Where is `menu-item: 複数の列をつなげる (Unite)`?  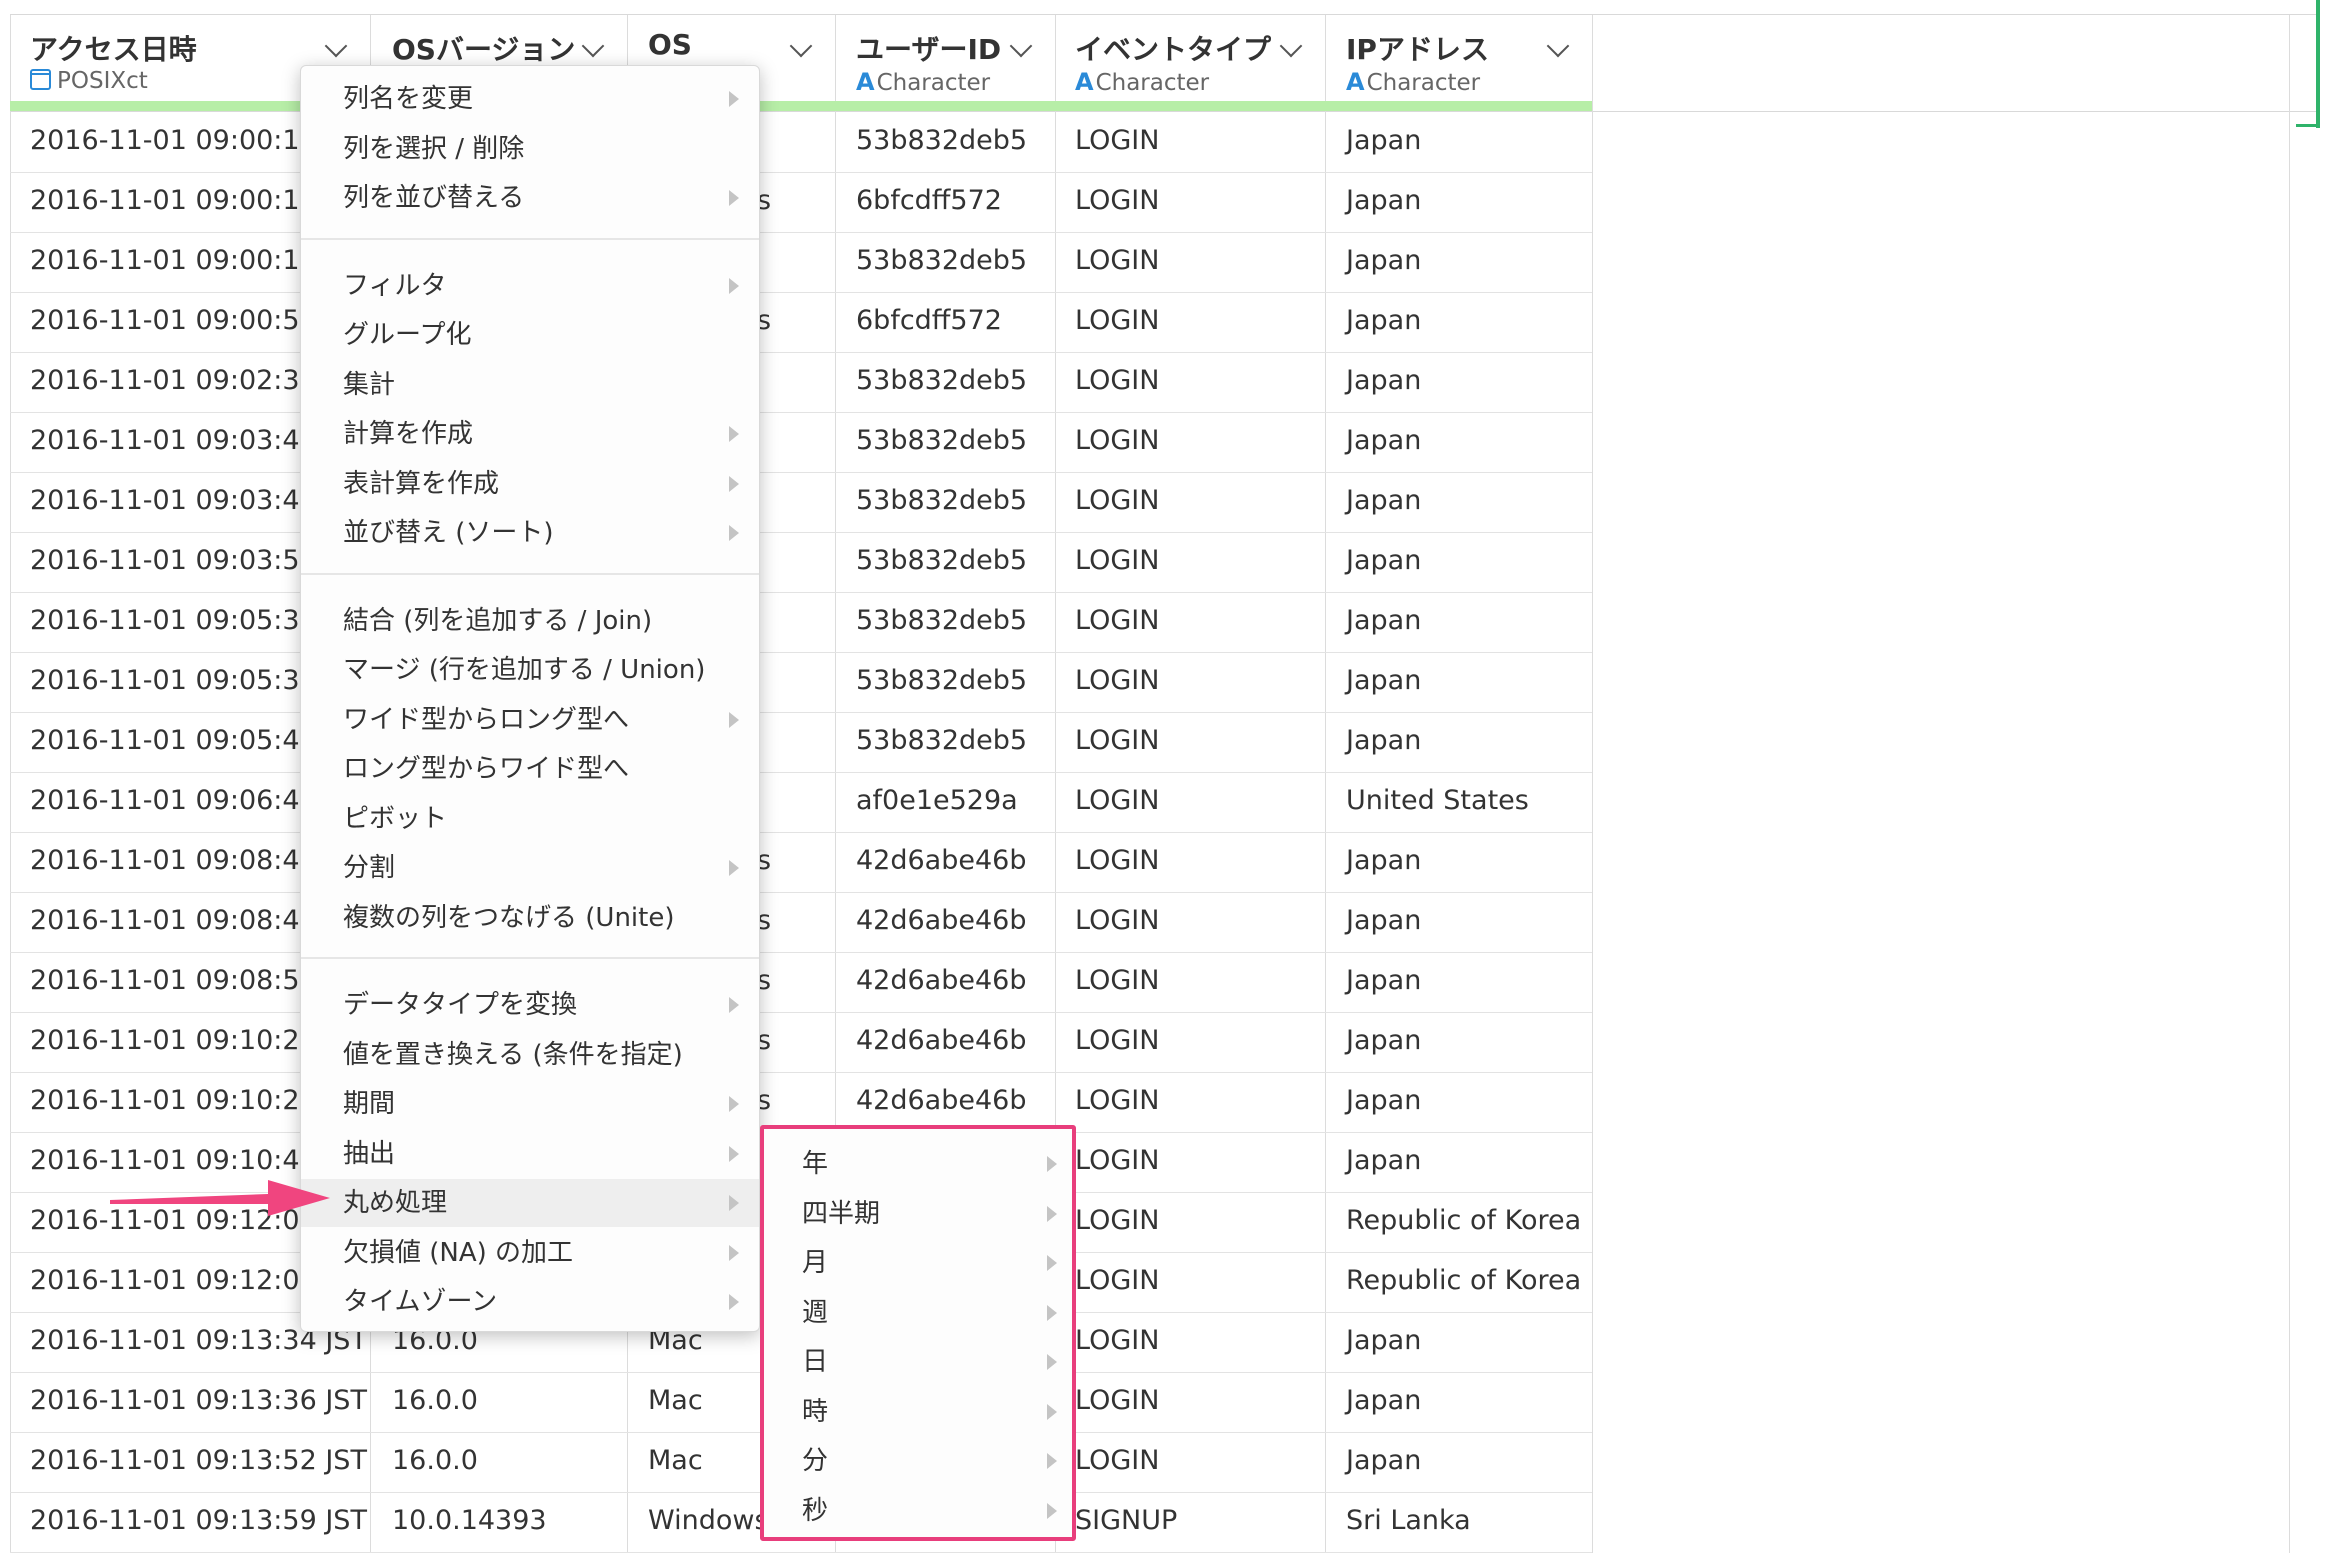 menu-item: 複数の列をつなげる (Unite) is located at coordinates (530, 918).